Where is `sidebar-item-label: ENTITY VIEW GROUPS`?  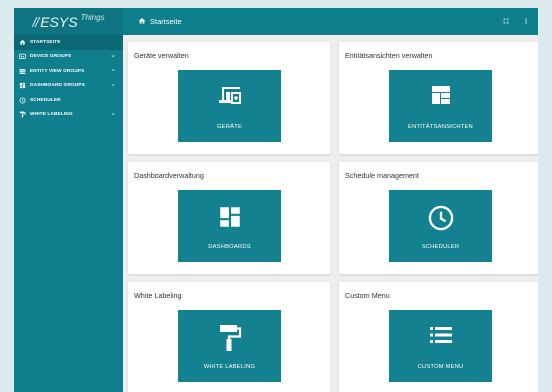 sidebar-item-label: ENTITY VIEW GROUPS is located at coordinates (57, 71).